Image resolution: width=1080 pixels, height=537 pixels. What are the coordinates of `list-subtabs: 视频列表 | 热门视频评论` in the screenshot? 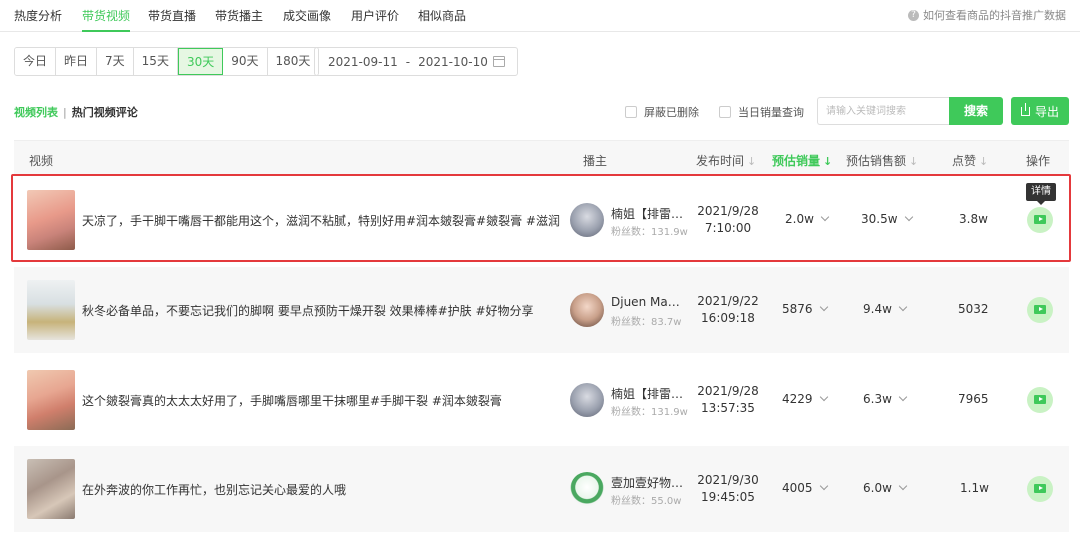 It's located at (76, 112).